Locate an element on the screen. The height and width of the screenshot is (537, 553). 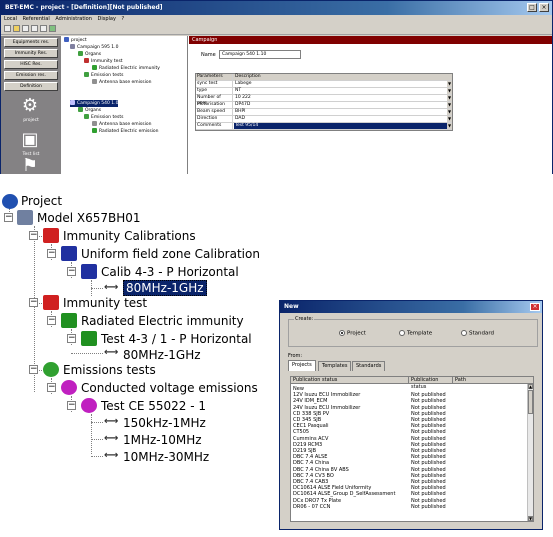
tree-calib-freq: 80MHz-1GHz is located at coordinates (165, 288).